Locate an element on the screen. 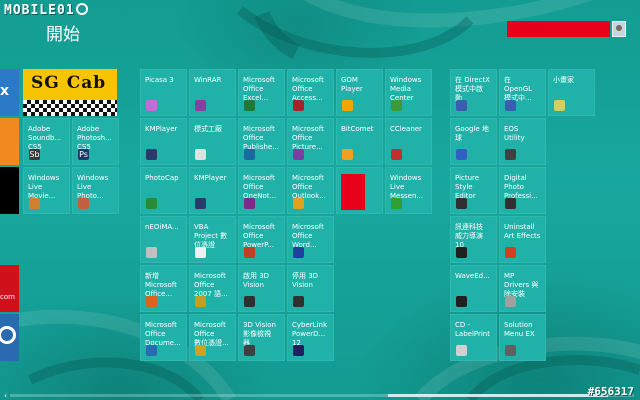 The height and width of the screenshot is (400, 640). photocap-icon is located at coordinates (151, 203).